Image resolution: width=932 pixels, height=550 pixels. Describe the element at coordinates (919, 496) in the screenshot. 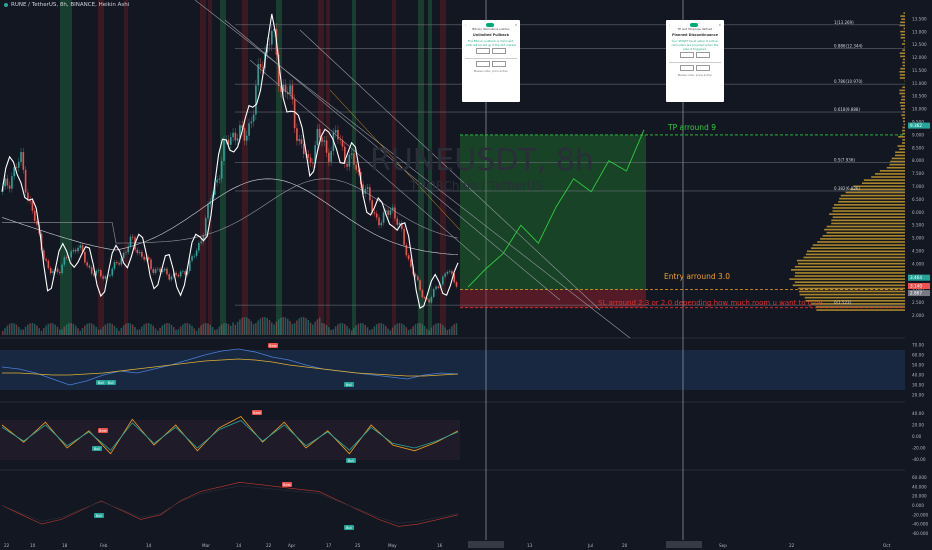

I see `osc3-axis-tick: 20.000` at that location.